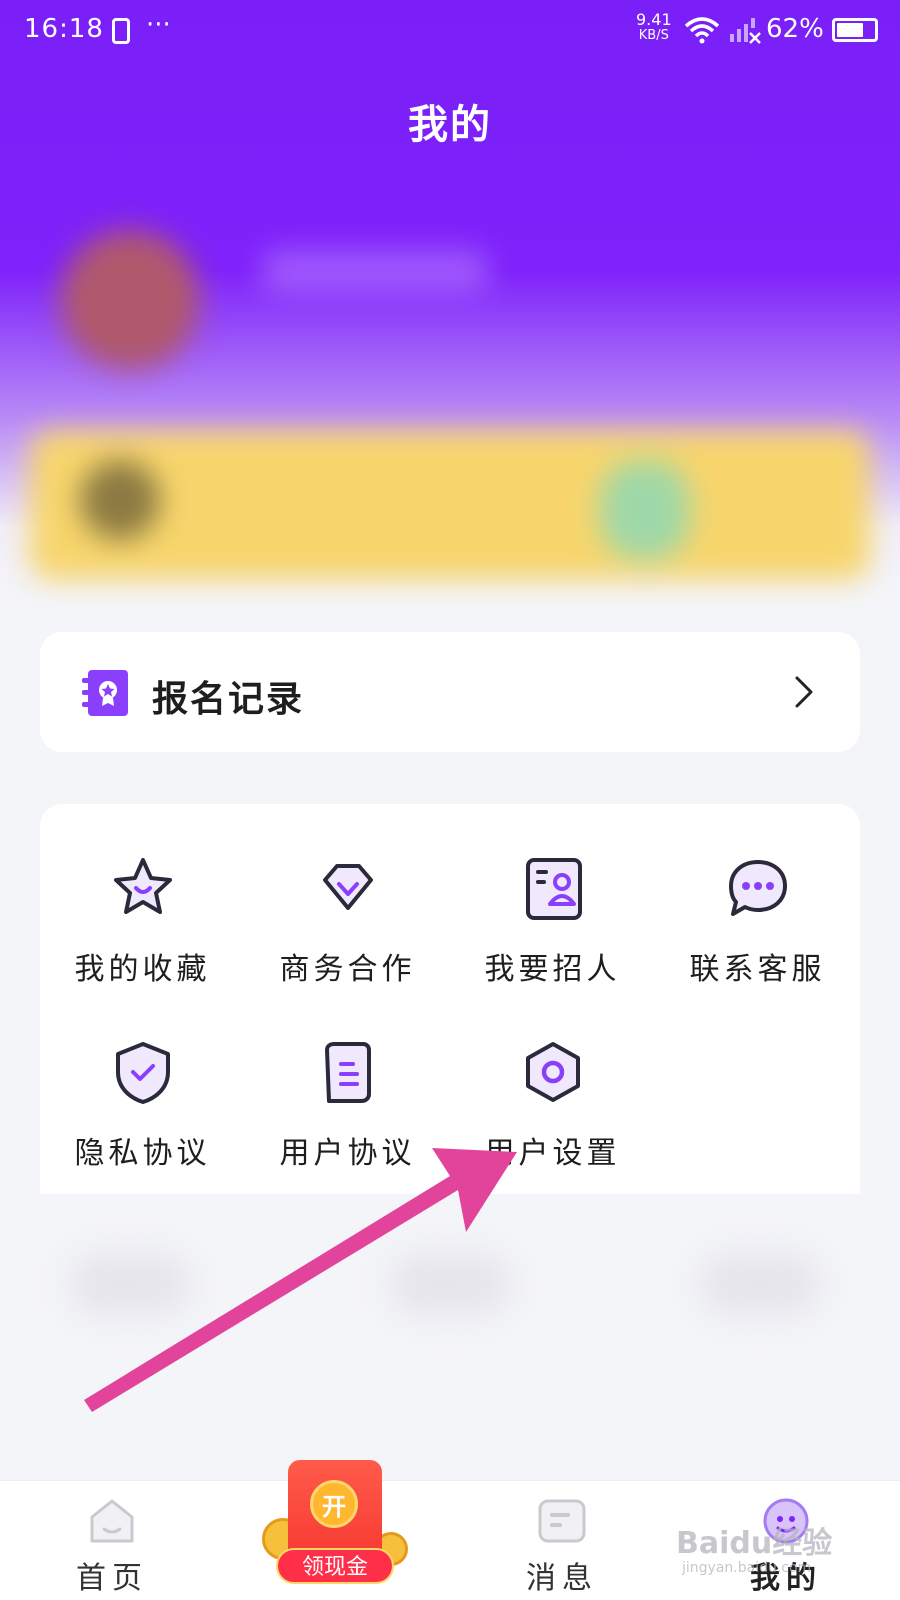 The height and width of the screenshot is (1600, 900). I want to click on message-icon, so click(562, 1521).